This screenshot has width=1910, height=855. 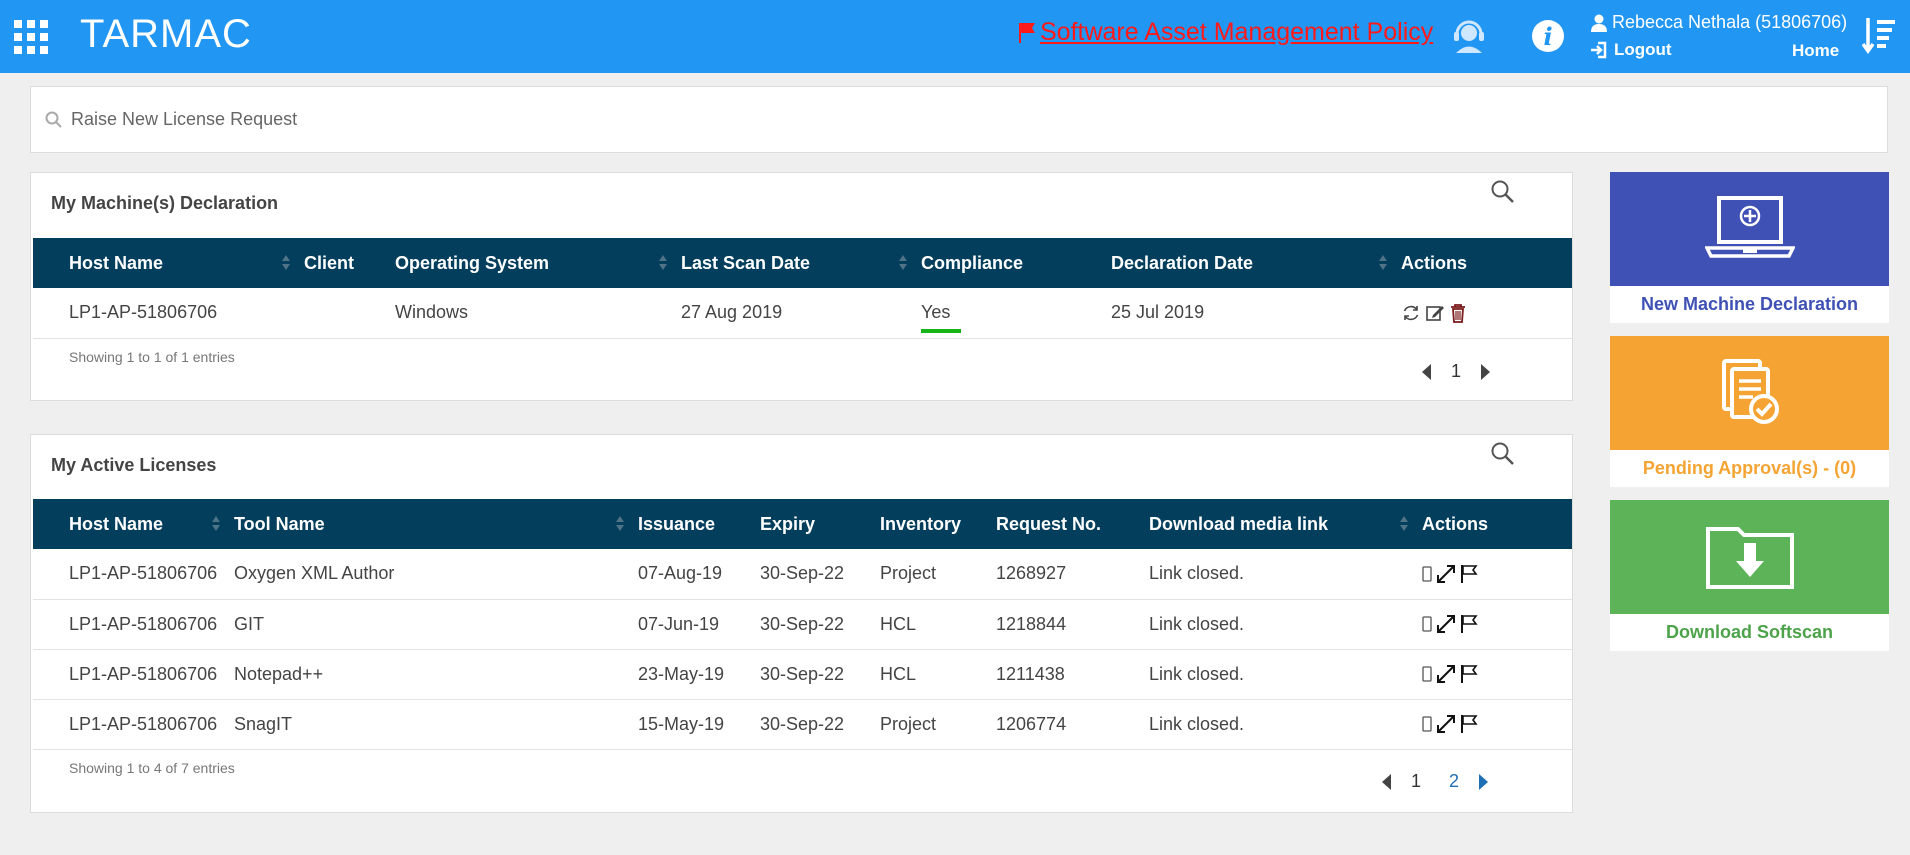 I want to click on column-header: Inventory, so click(x=938, y=524).